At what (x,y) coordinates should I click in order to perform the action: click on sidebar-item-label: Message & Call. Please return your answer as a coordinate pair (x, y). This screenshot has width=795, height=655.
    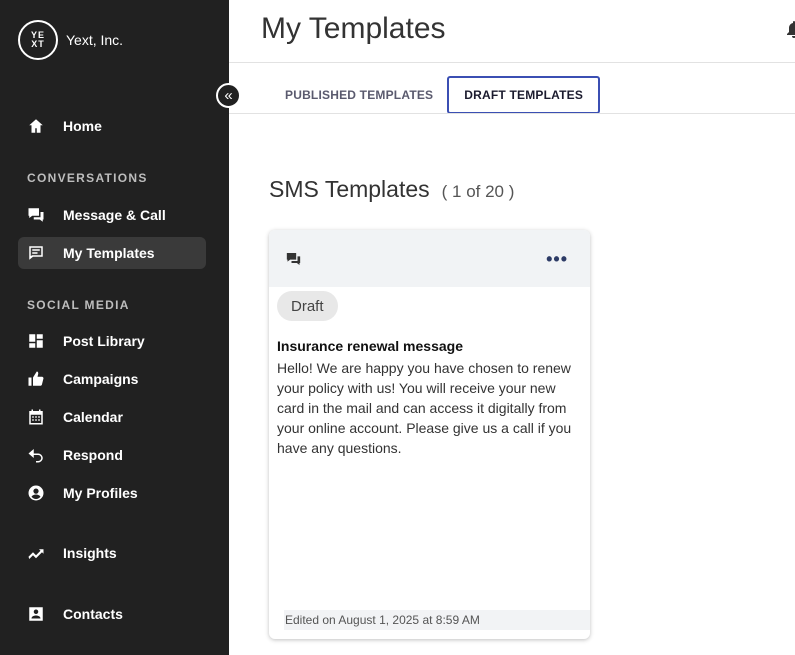
    Looking at the image, I should click on (114, 215).